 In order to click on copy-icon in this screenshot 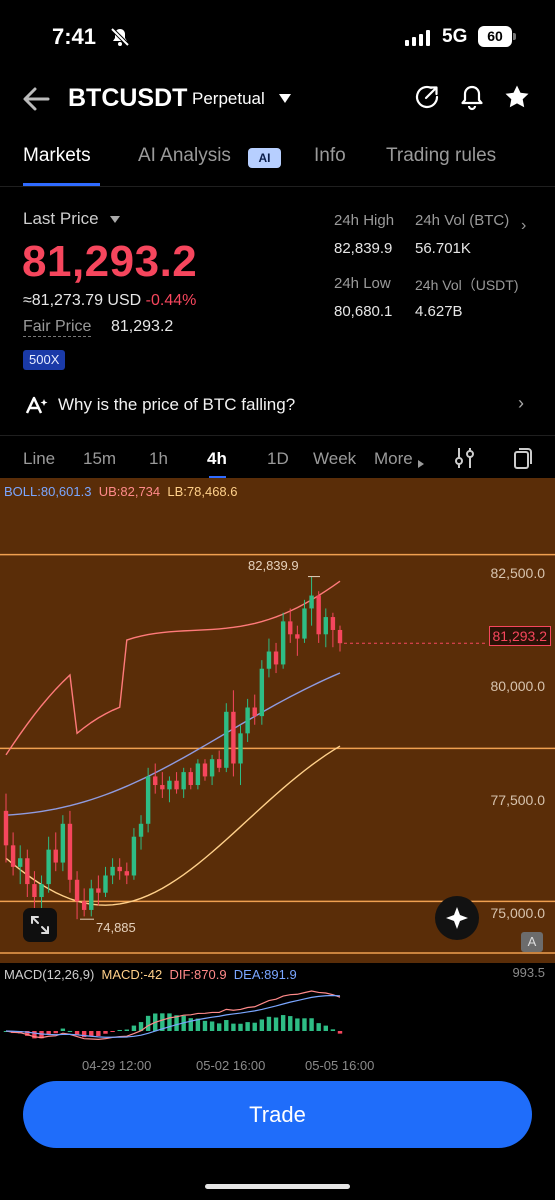, I will do `click(523, 460)`.